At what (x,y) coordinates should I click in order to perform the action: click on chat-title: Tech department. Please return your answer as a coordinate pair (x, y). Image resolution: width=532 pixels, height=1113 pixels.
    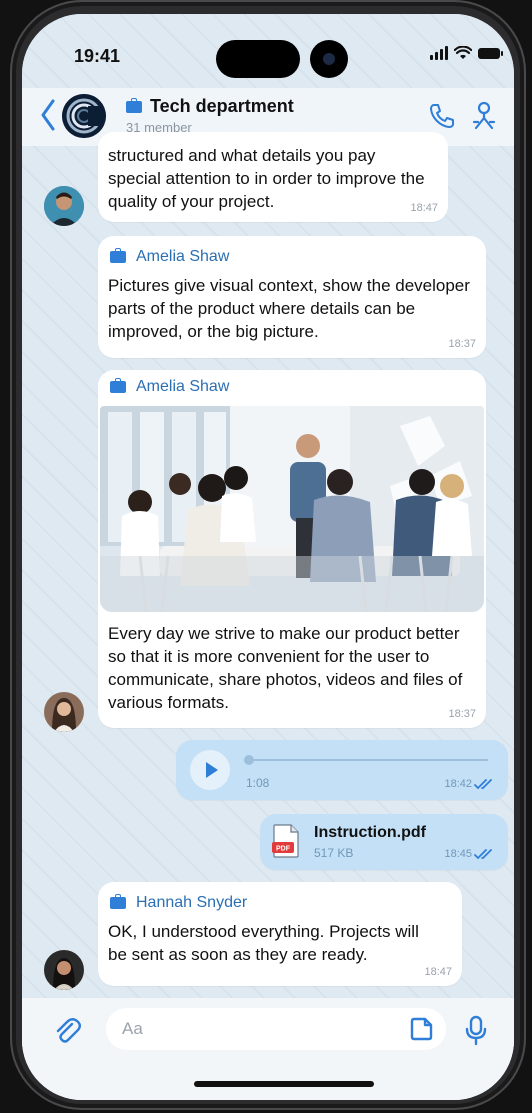
    Looking at the image, I should click on (210, 106).